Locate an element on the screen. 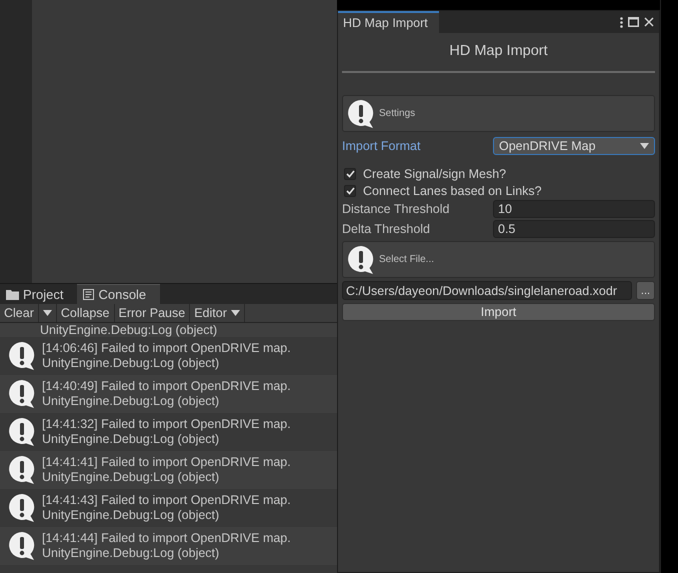 This screenshot has width=678, height=573. log-message: [14:40:49] Failed to import OpenDRIVE map. is located at coordinates (166, 386).